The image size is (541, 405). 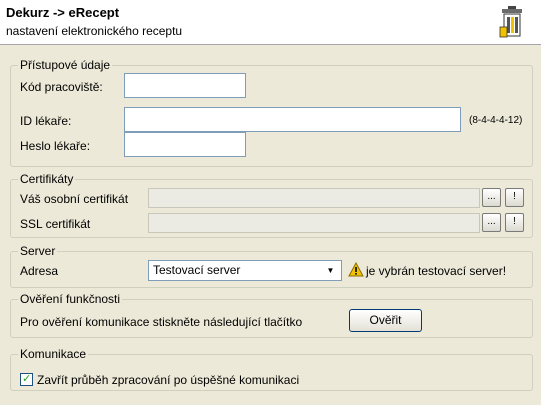 What do you see at coordinates (510, 22) in the screenshot?
I see `trash-bin-icon` at bounding box center [510, 22].